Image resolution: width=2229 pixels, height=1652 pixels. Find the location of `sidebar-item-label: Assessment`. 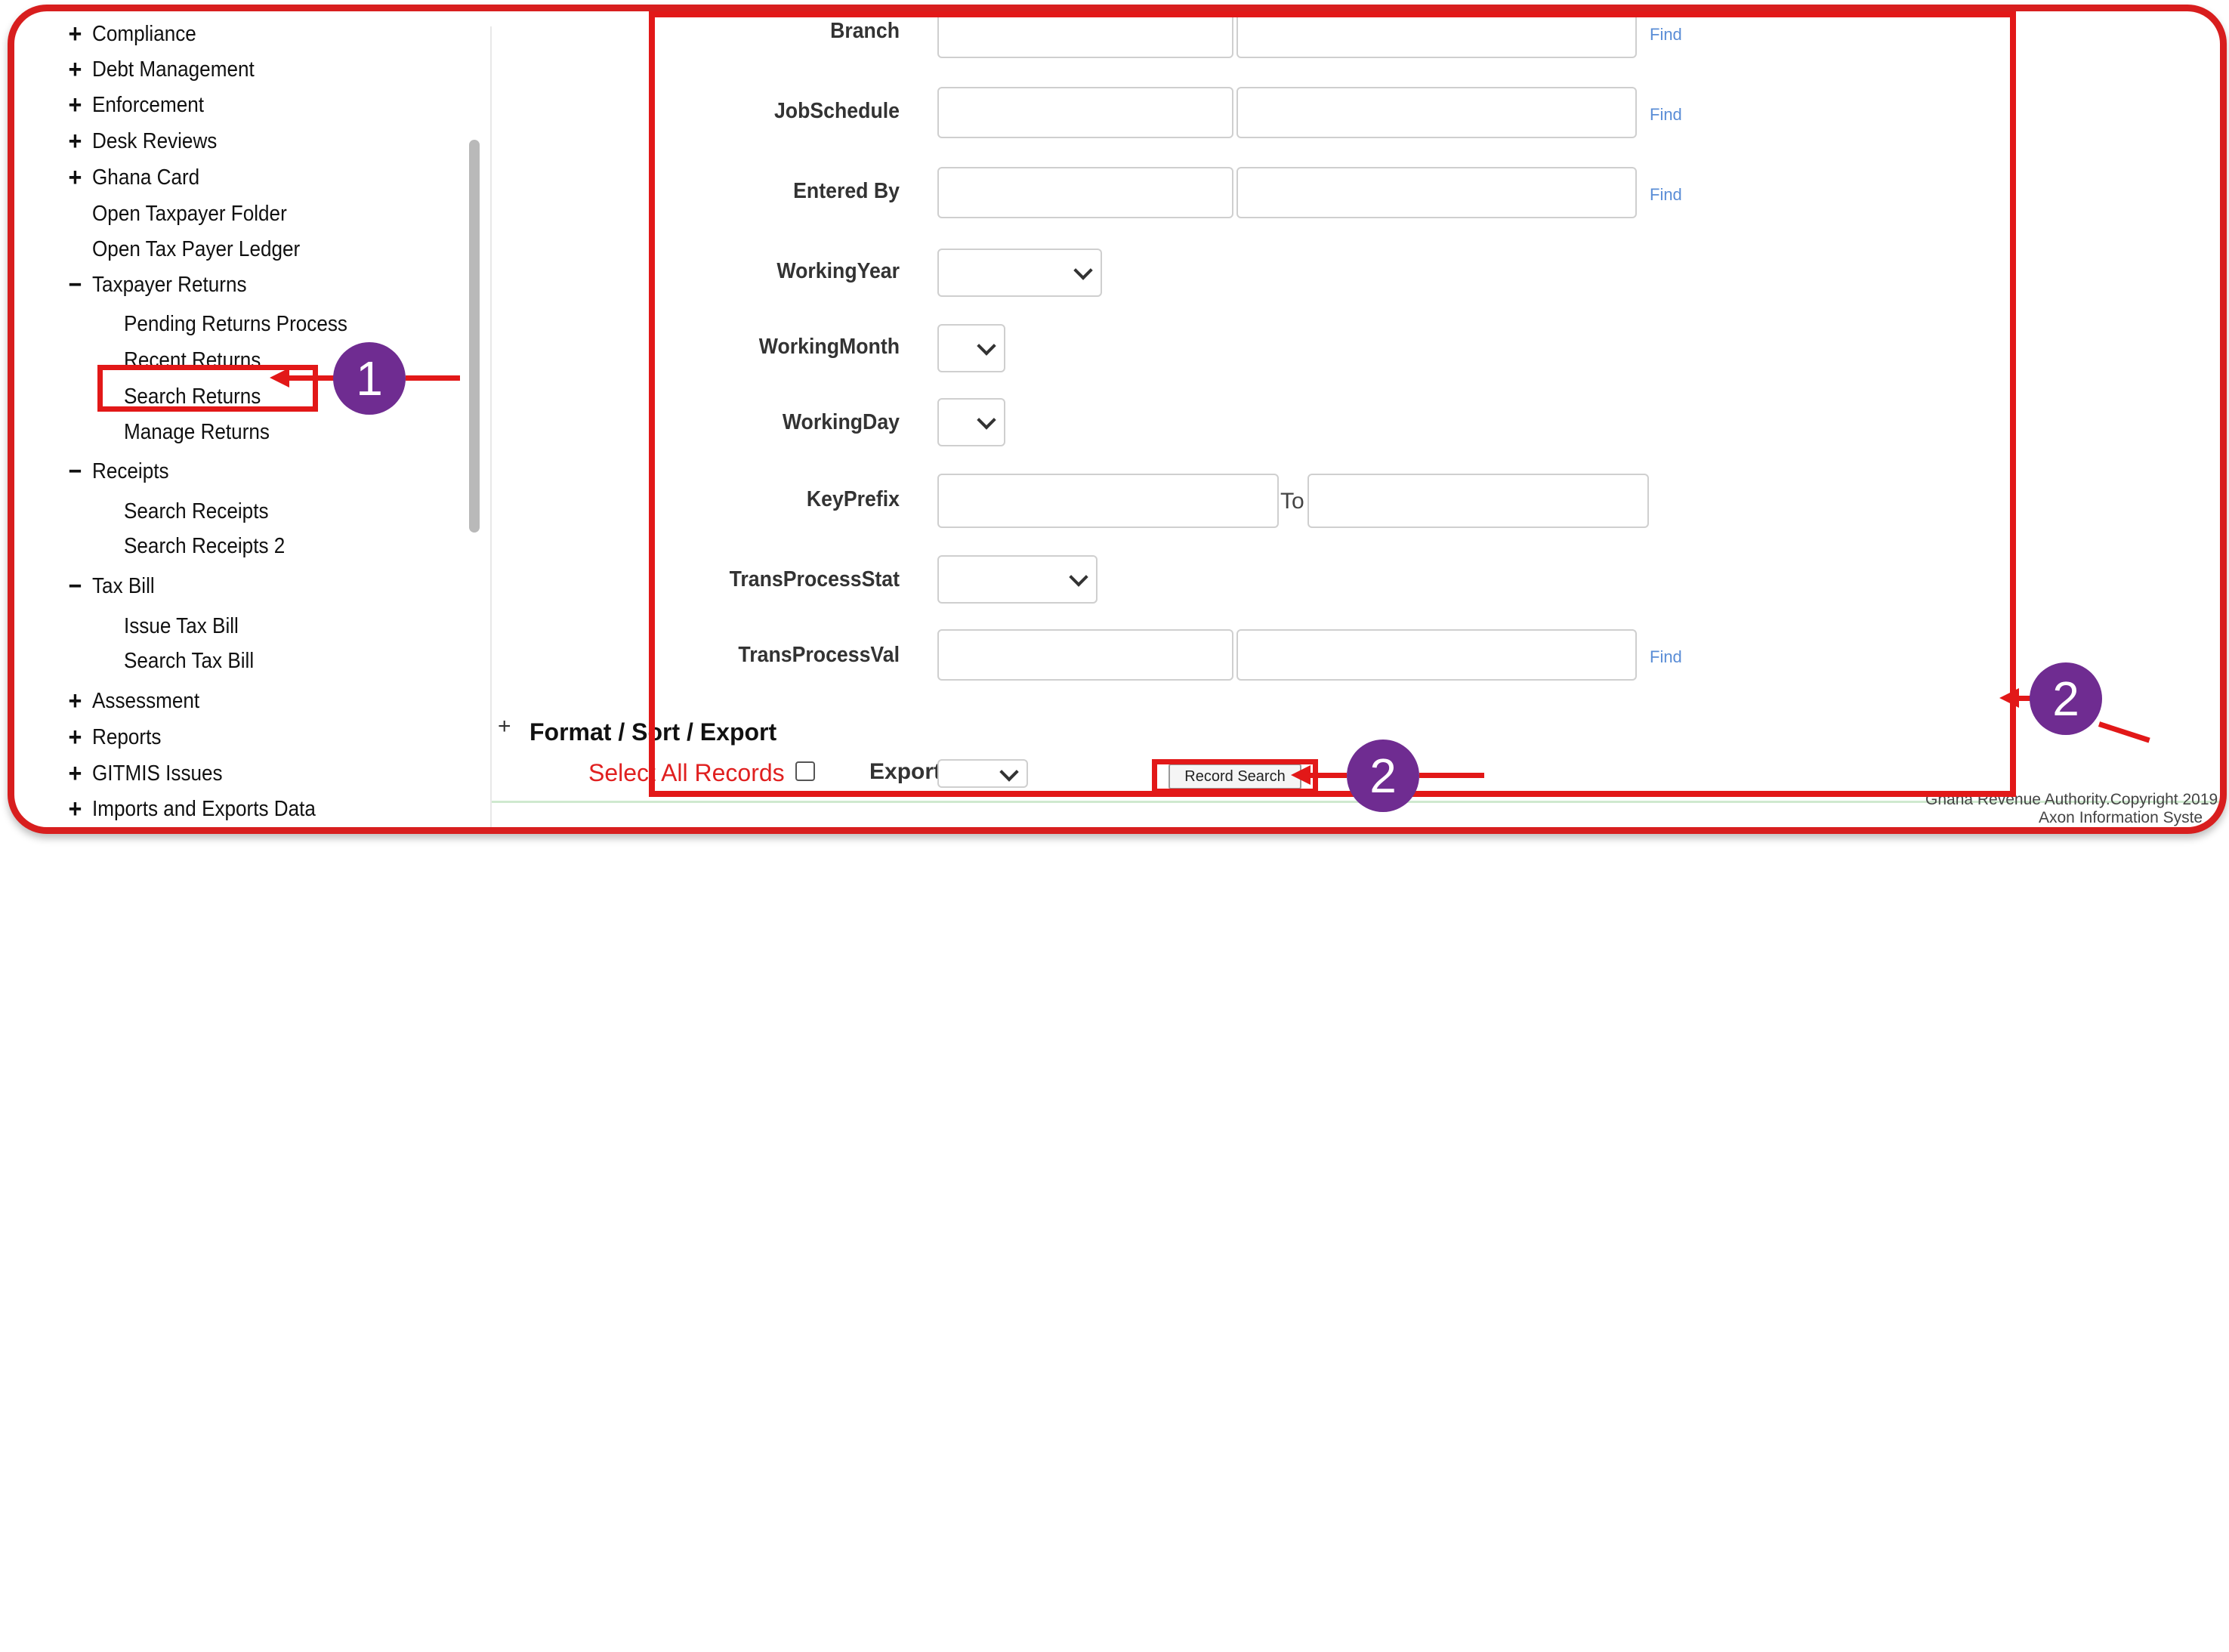

sidebar-item-label: Assessment is located at coordinates (146, 701).